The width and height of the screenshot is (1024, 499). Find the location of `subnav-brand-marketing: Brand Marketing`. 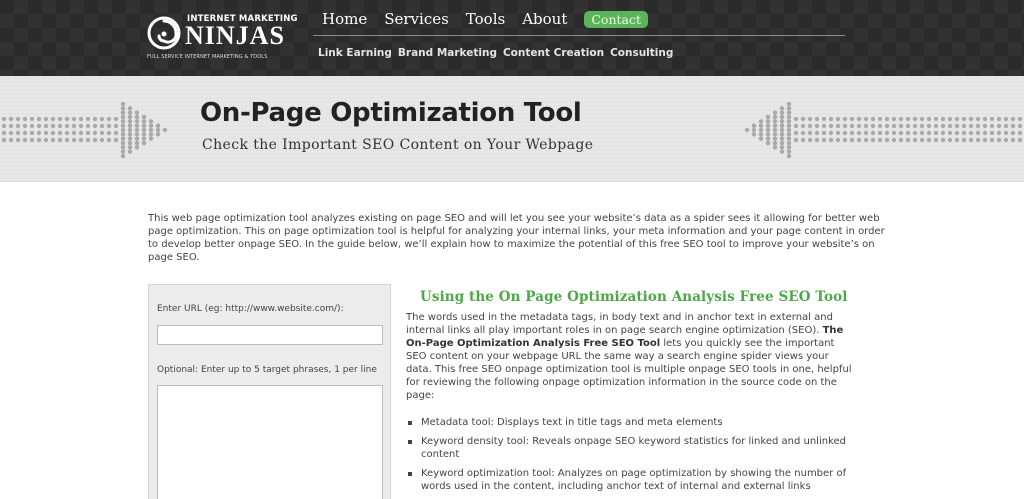

subnav-brand-marketing: Brand Marketing is located at coordinates (447, 53).